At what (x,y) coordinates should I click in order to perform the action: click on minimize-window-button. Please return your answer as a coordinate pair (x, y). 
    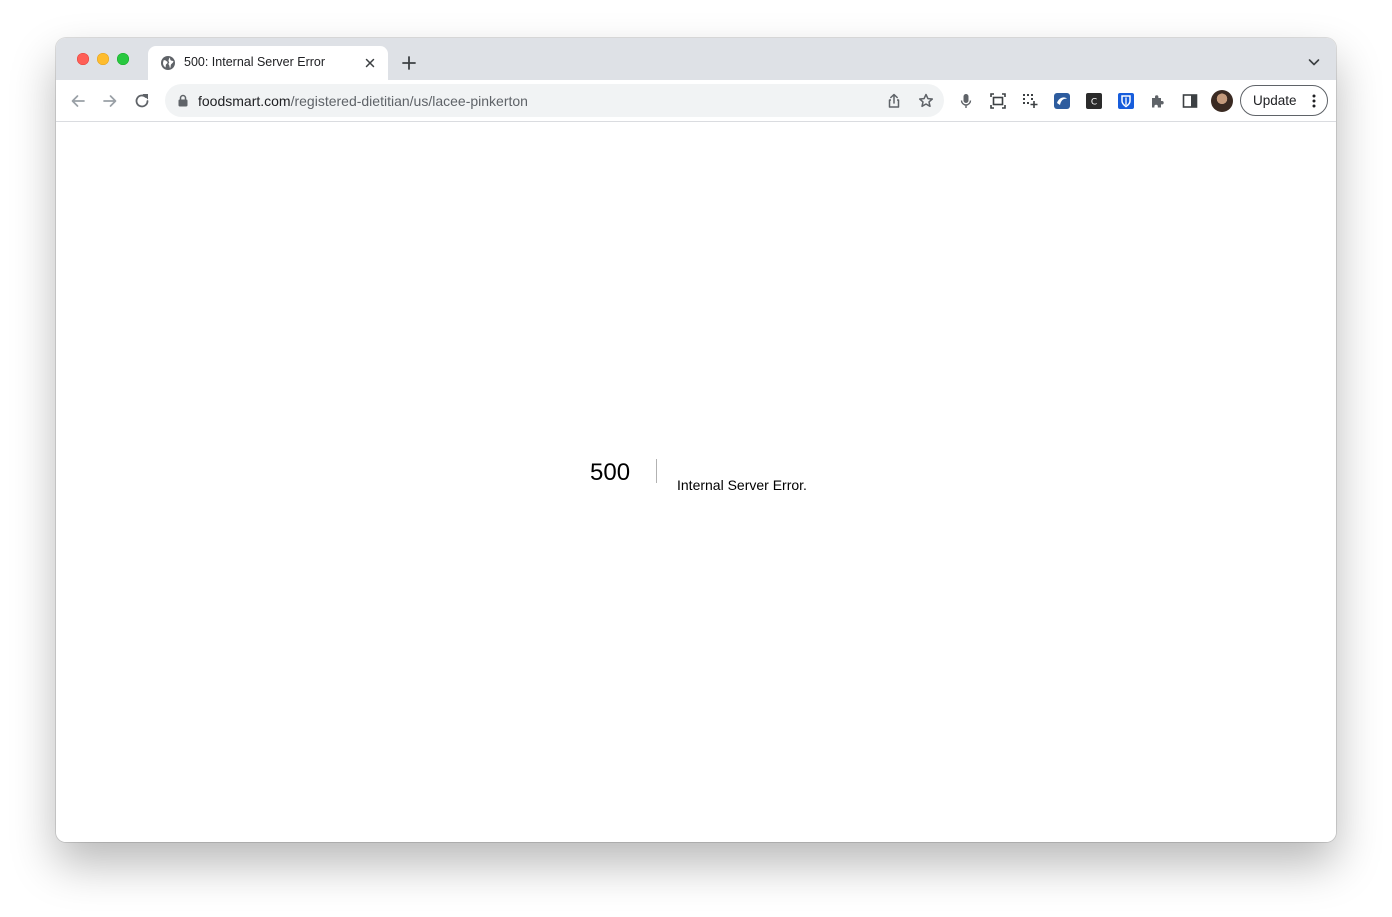
    Looking at the image, I should click on (103, 59).